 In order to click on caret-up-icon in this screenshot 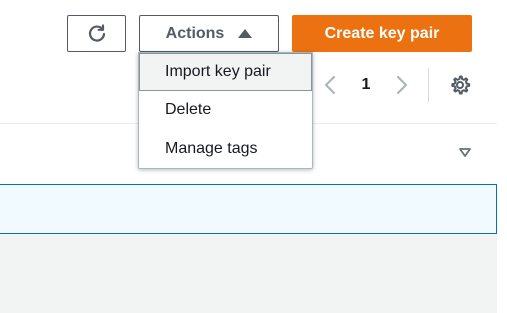, I will do `click(245, 33)`.